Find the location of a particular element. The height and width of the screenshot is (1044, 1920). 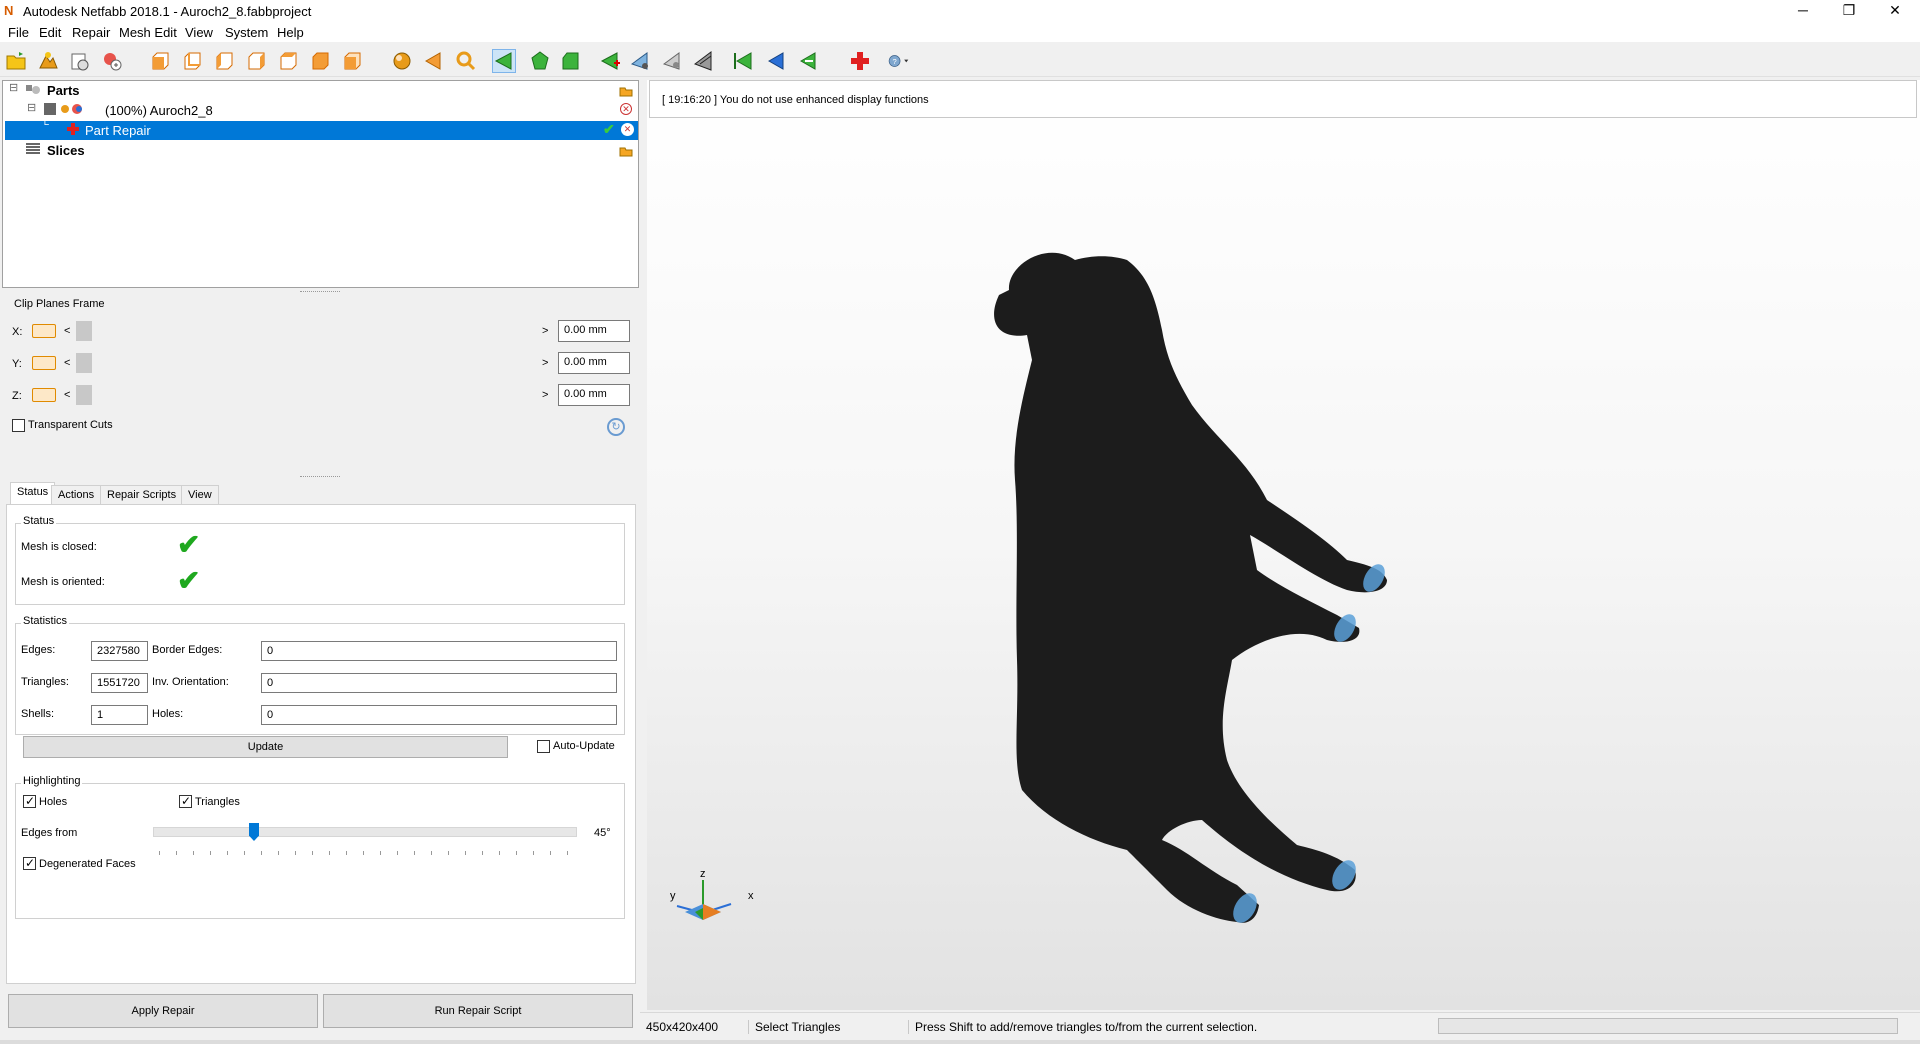

clip-splitter is located at coordinates (320, 477).